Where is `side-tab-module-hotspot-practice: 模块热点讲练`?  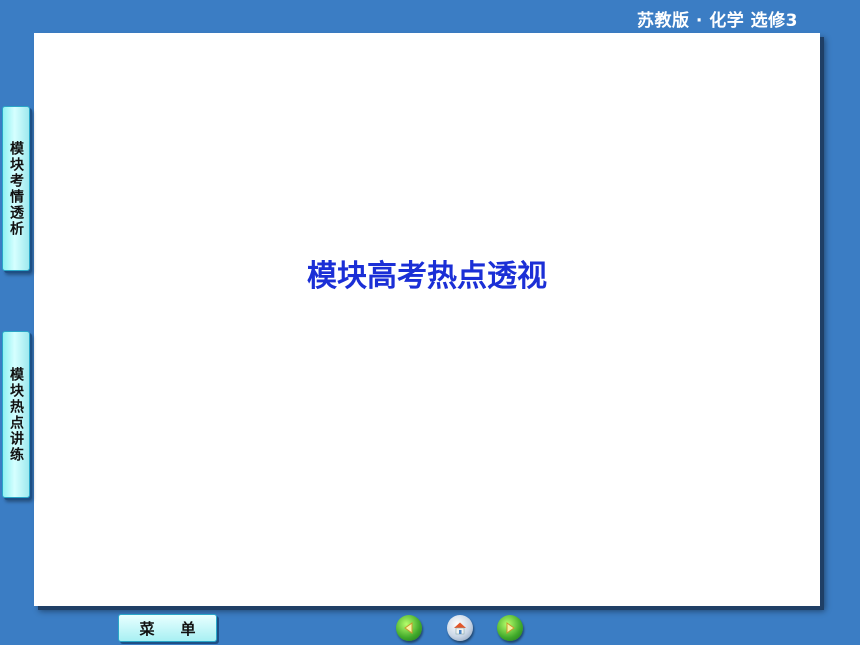 side-tab-module-hotspot-practice: 模块热点讲练 is located at coordinates (16, 414).